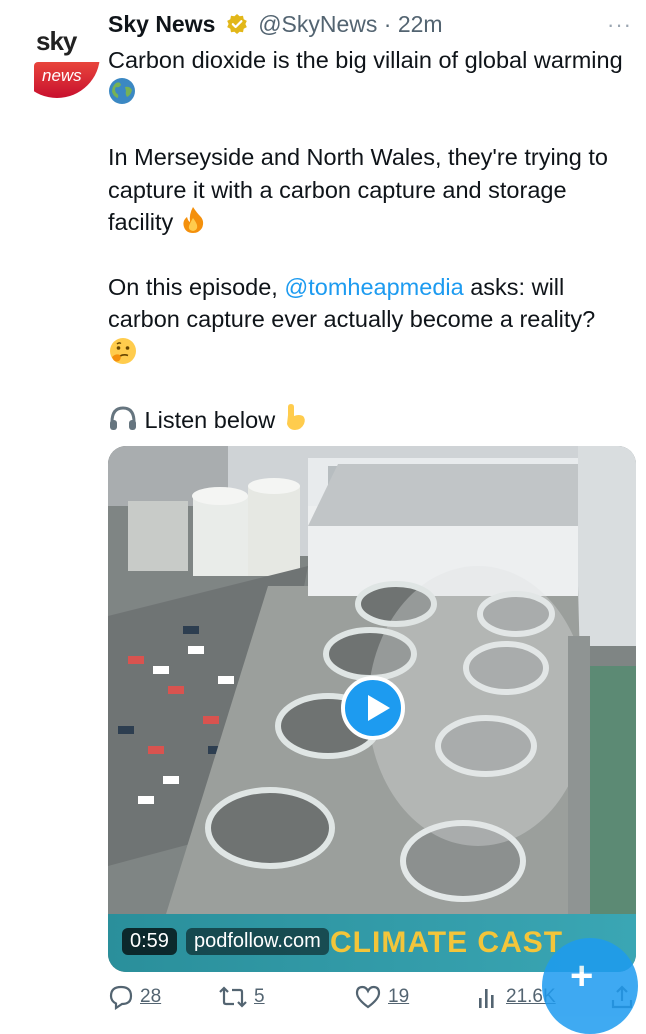  I want to click on video-watermark: podfollow.com, so click(257, 941).